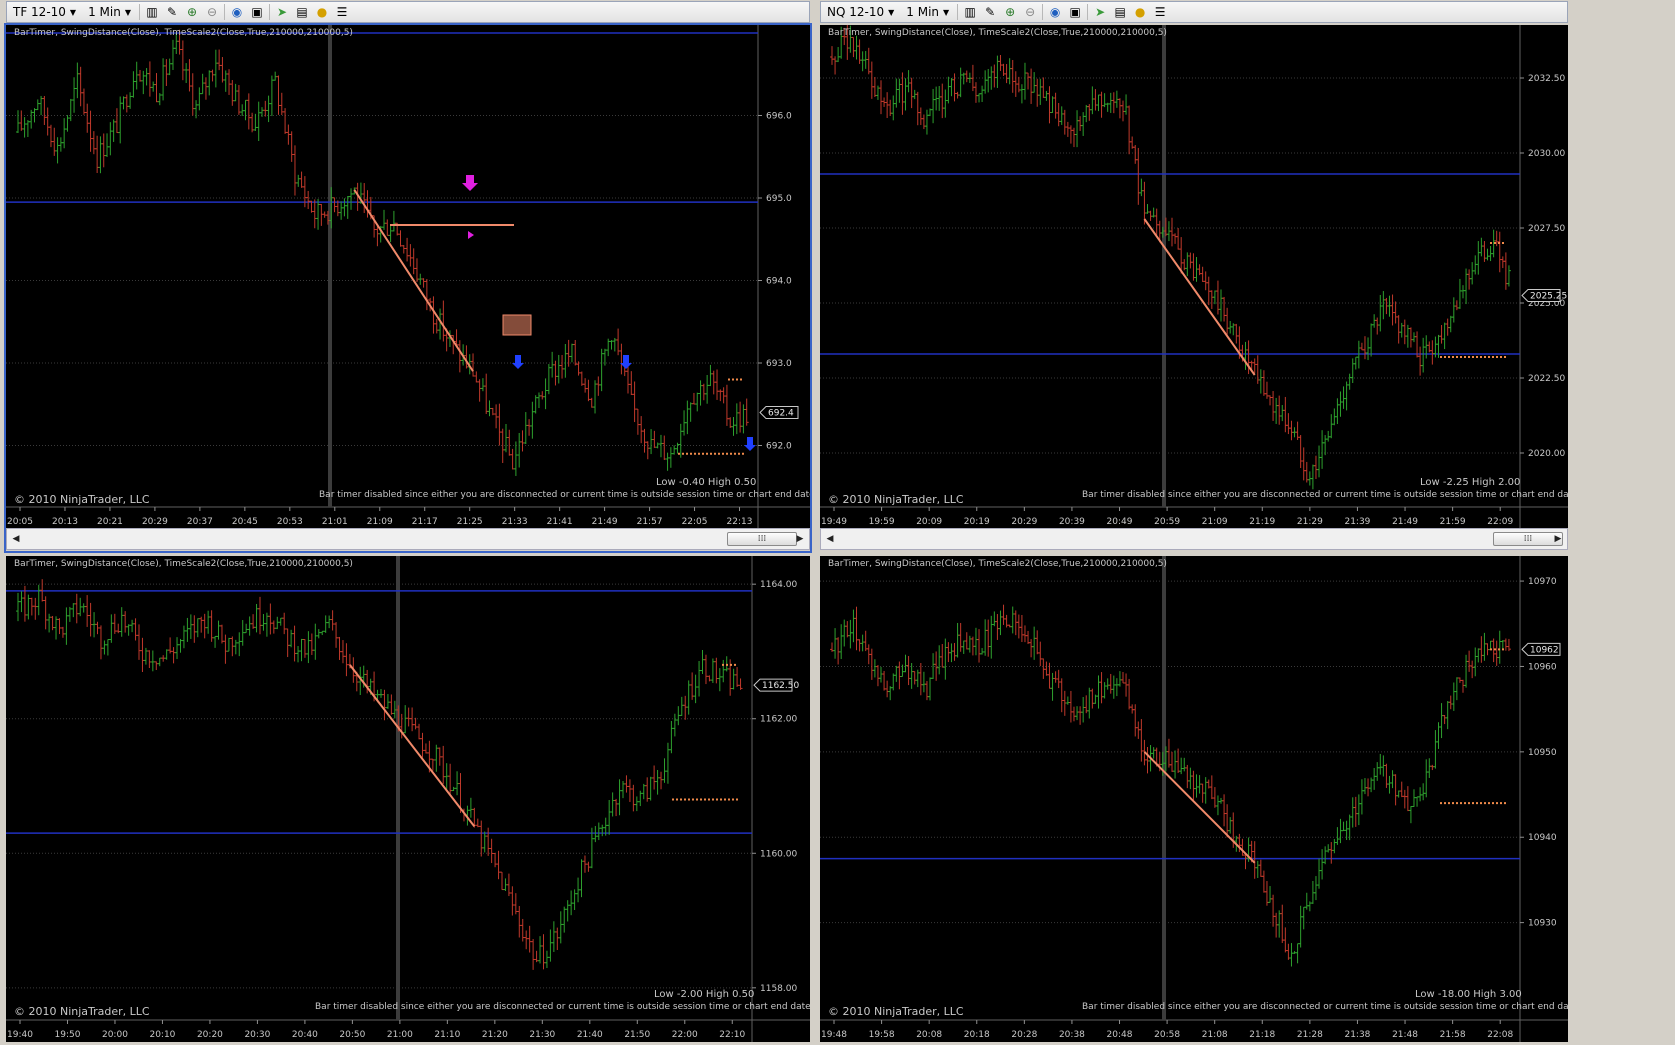  I want to click on horizontal-scrollbar-nq: ◀ ⁞⁞⁞ ▶, so click(1194, 539).